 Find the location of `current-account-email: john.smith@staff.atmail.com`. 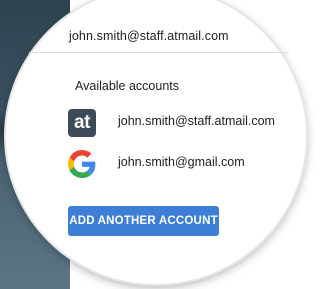

current-account-email: john.smith@staff.atmail.com is located at coordinates (149, 36).